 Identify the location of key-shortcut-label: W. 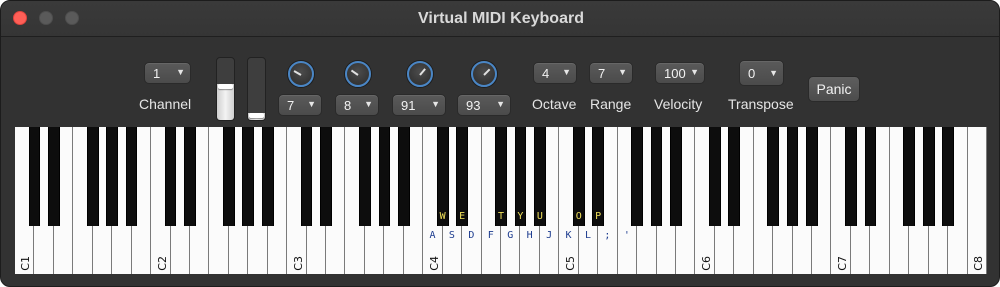
(442, 216).